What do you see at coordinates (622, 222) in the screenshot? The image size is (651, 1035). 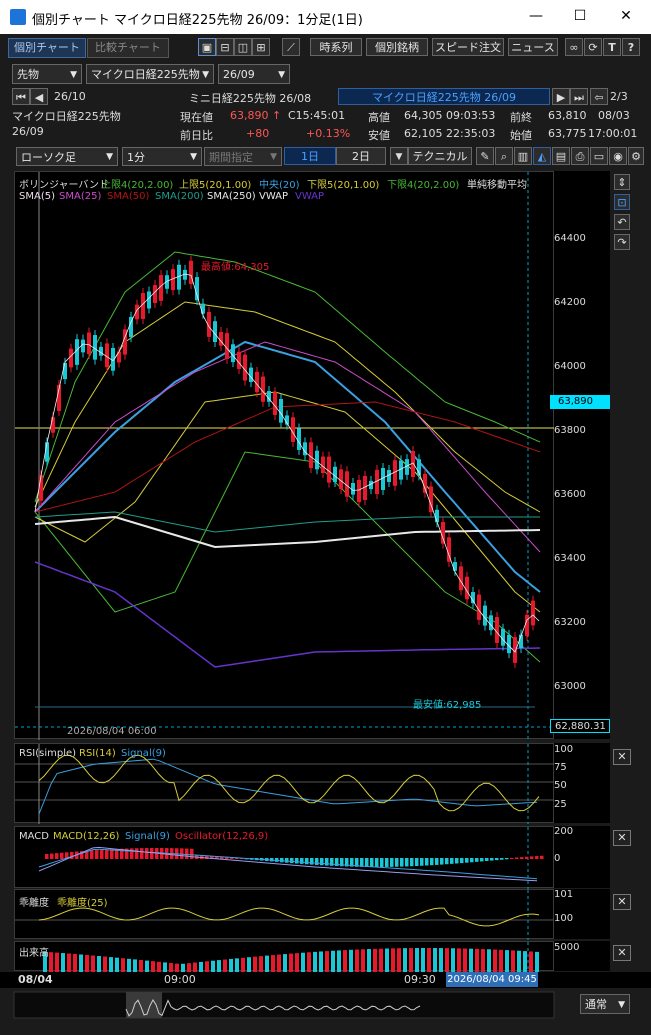 I see `undo-icon: ↶` at bounding box center [622, 222].